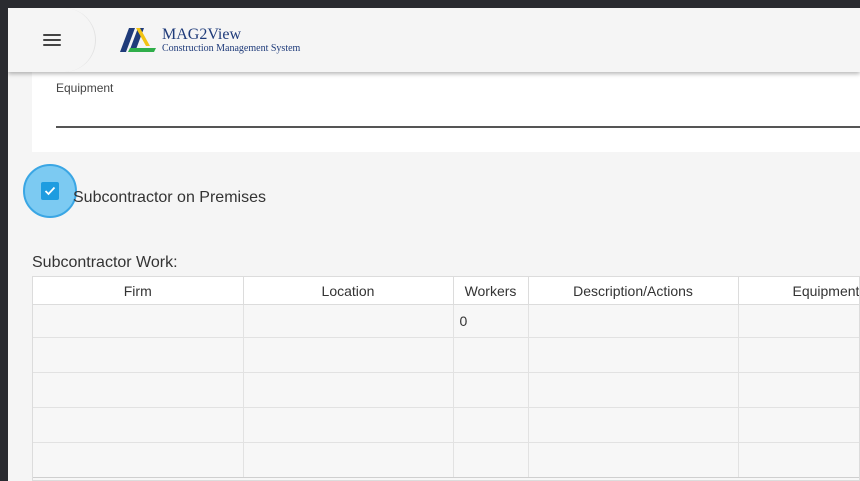 This screenshot has height=481, width=860. What do you see at coordinates (434, 40) in the screenshot?
I see `top-app-bar: MAG2View Construction Management System` at bounding box center [434, 40].